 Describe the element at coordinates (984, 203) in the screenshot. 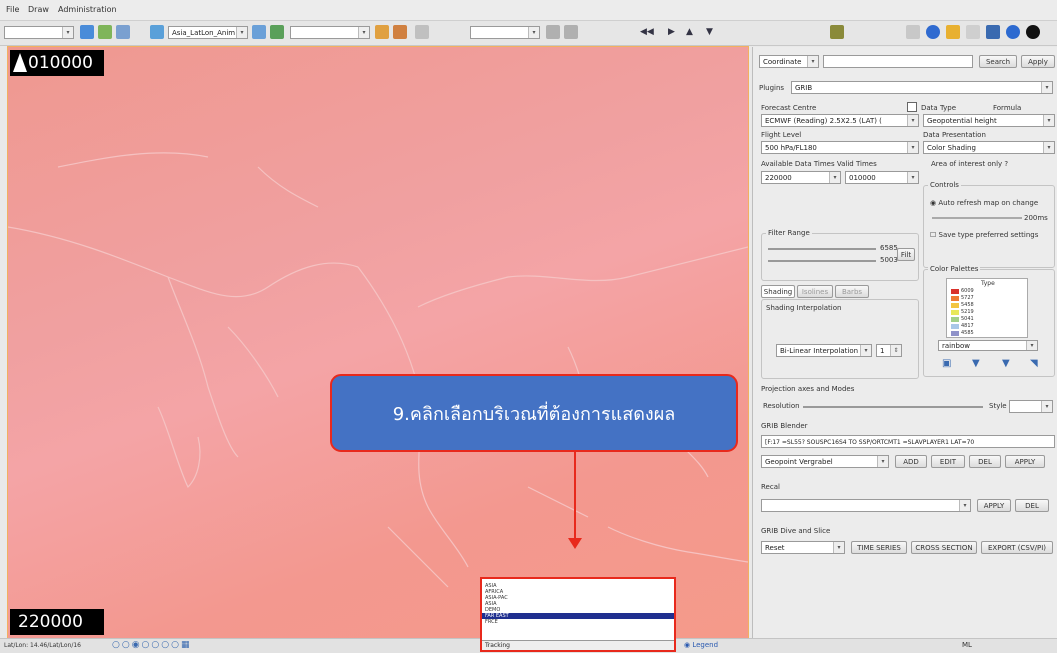

I see `auto-refresh-radio: ◉ Auto refresh map on change` at that location.